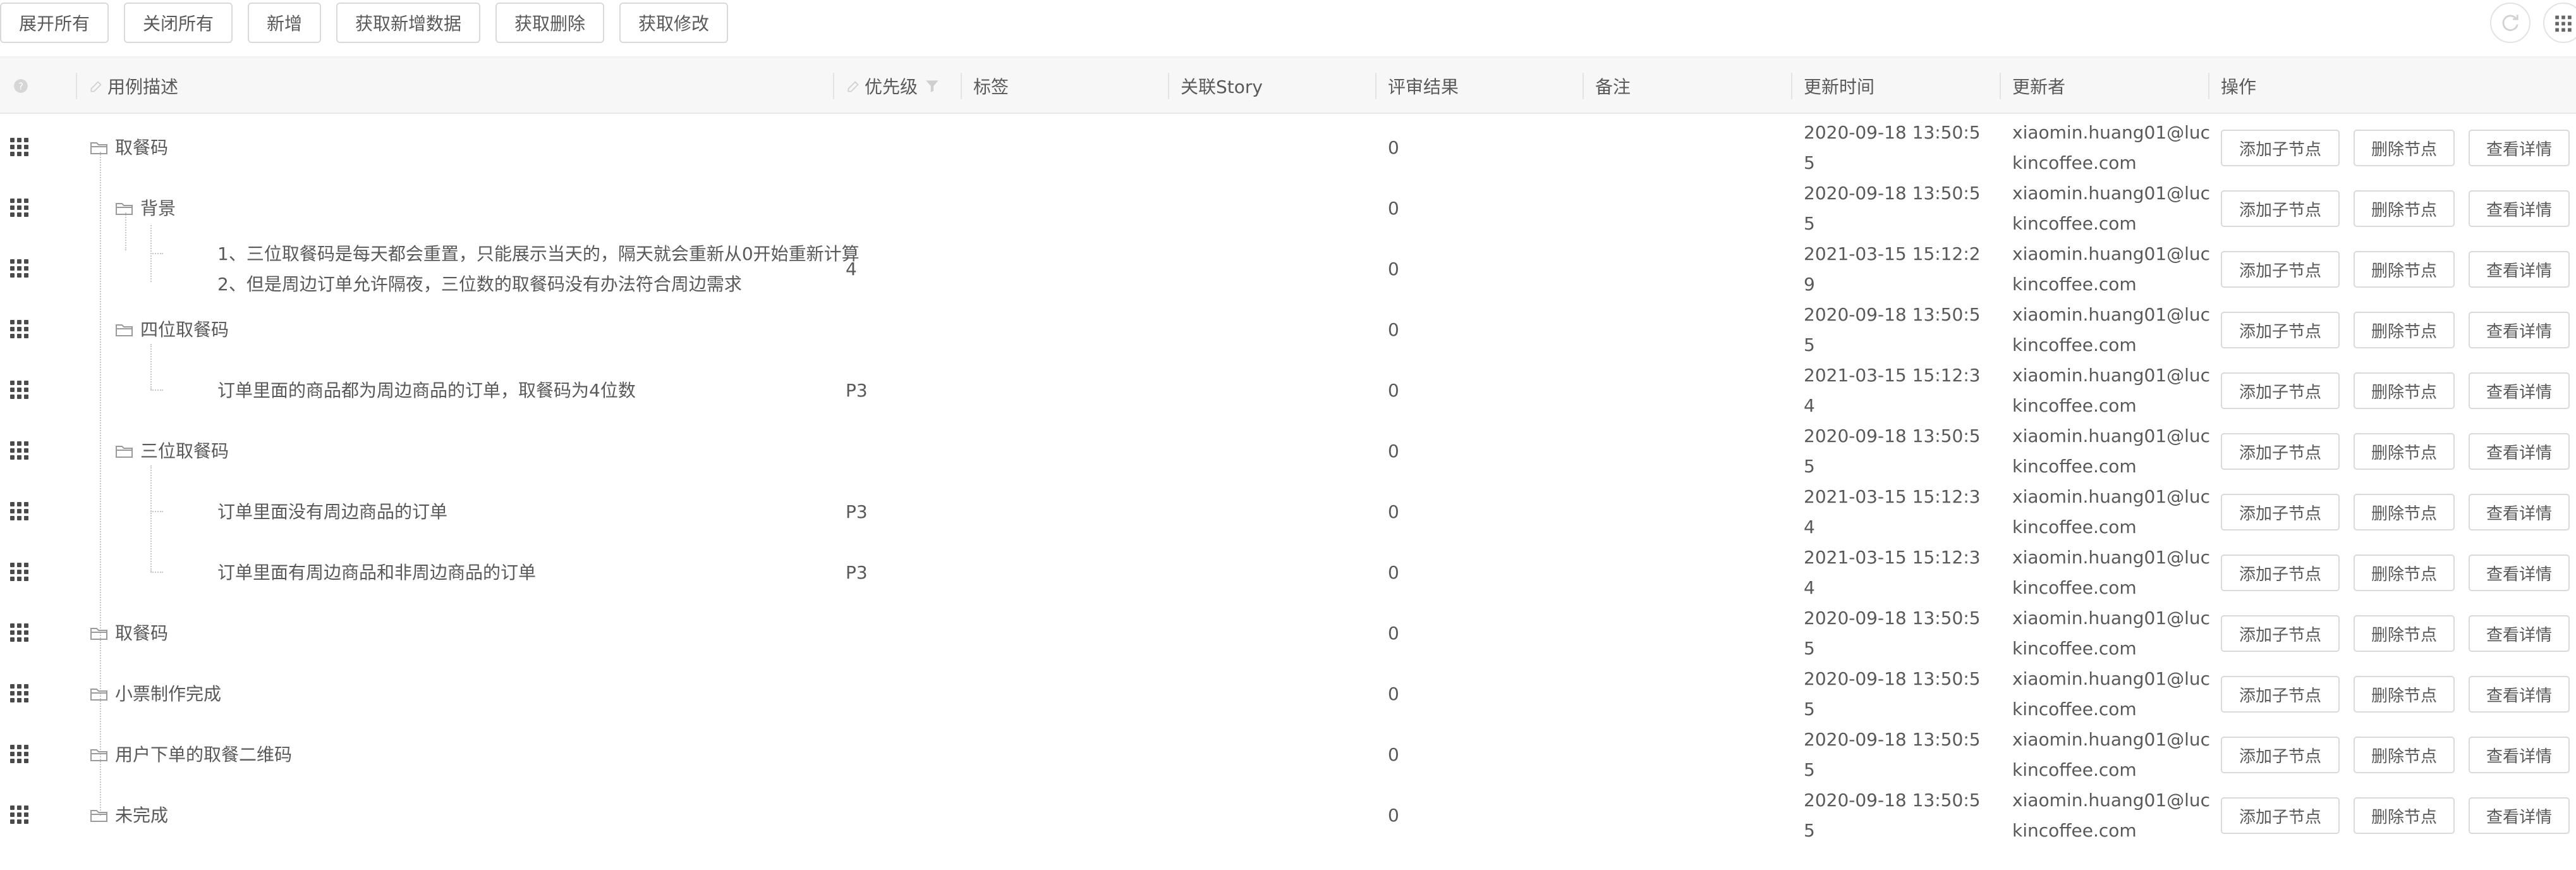  What do you see at coordinates (284, 23) in the screenshot?
I see `add-button: 新增` at bounding box center [284, 23].